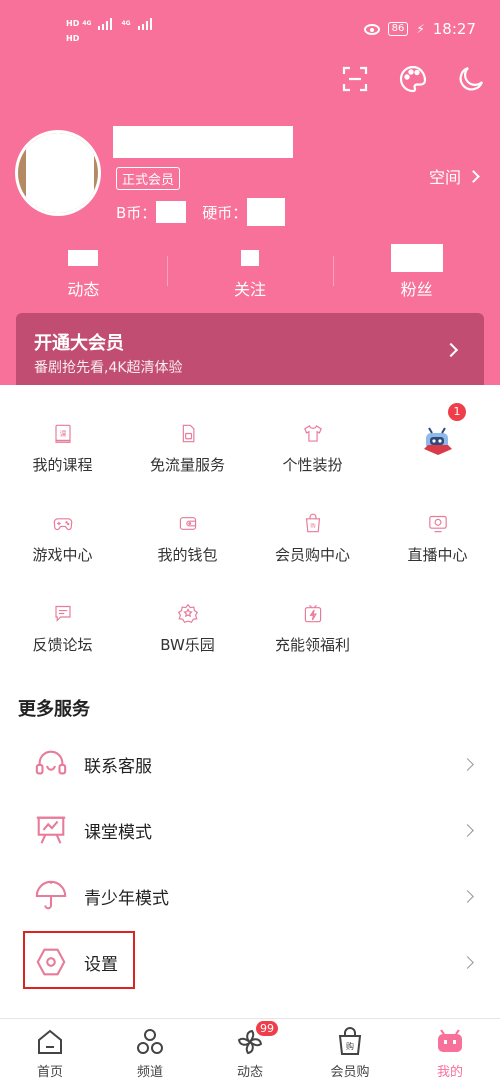 Image resolution: width=500 pixels, height=1084 pixels. Describe the element at coordinates (187, 645) in the screenshot. I see `service-label: BW乐园` at that location.